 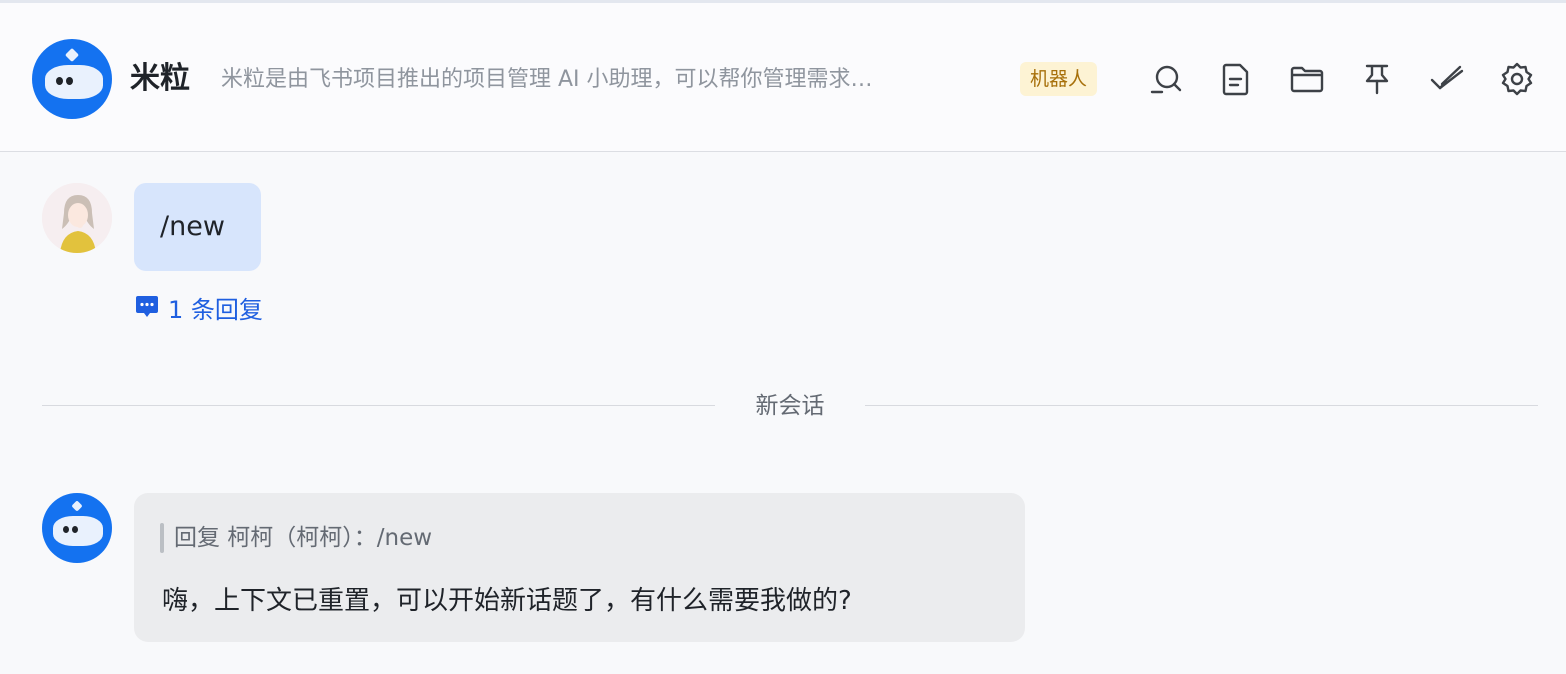 I want to click on files-button, so click(x=1307, y=79).